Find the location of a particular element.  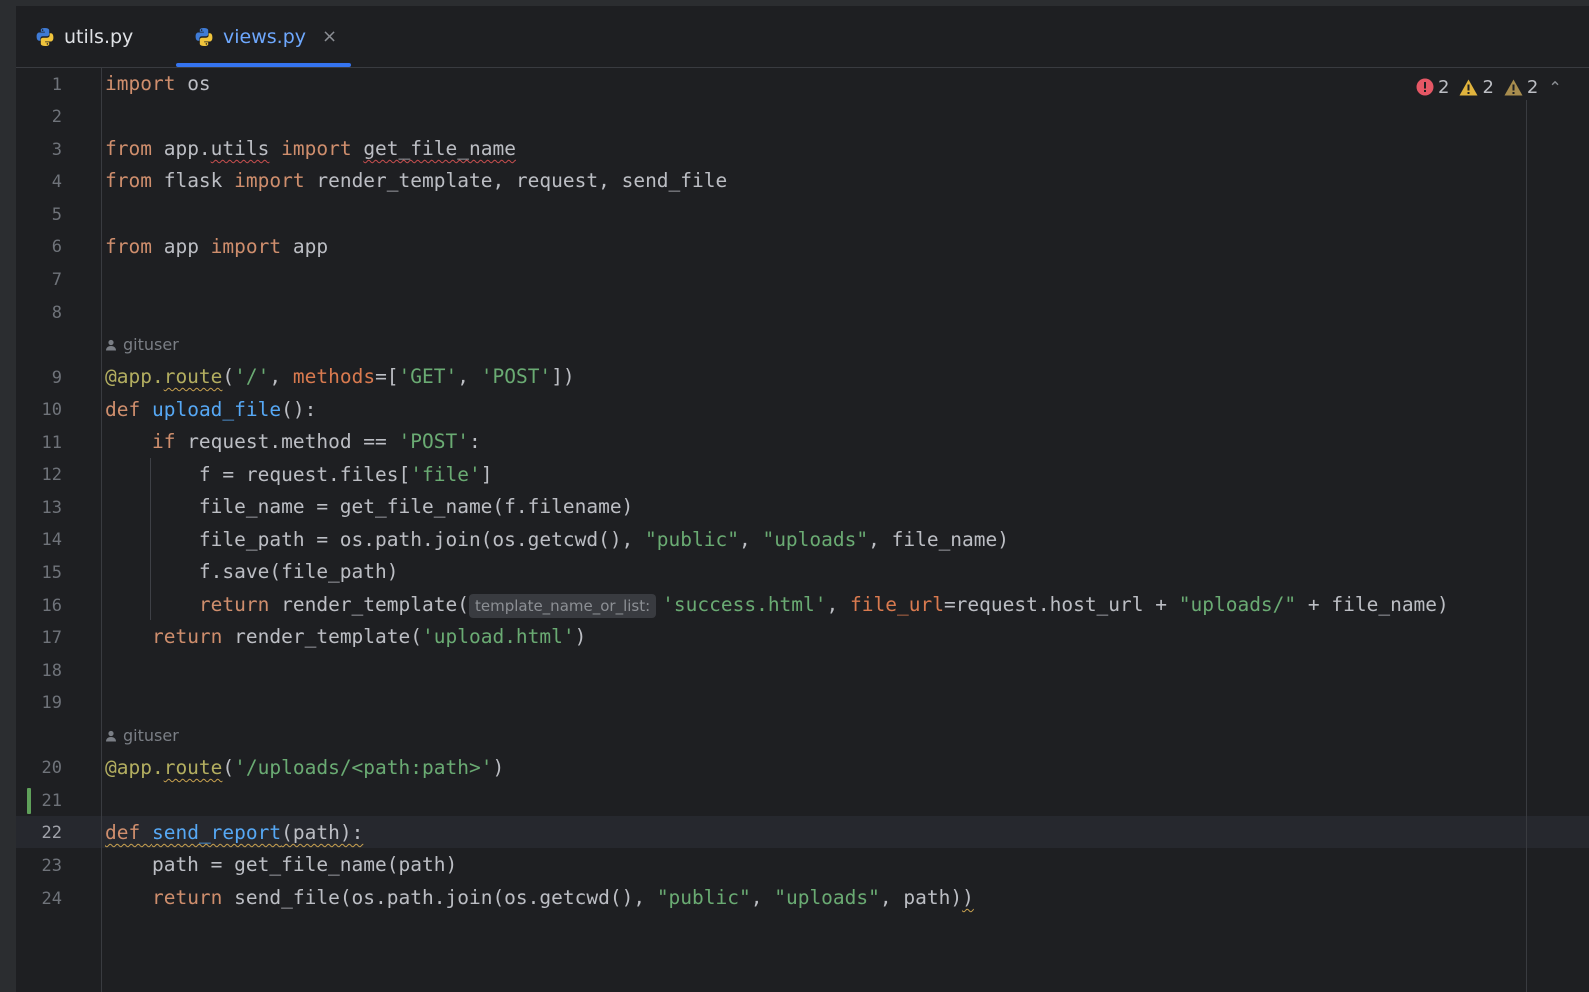

code-text: send_file(os.path.join(os.getcwd(), is located at coordinates (439, 897).